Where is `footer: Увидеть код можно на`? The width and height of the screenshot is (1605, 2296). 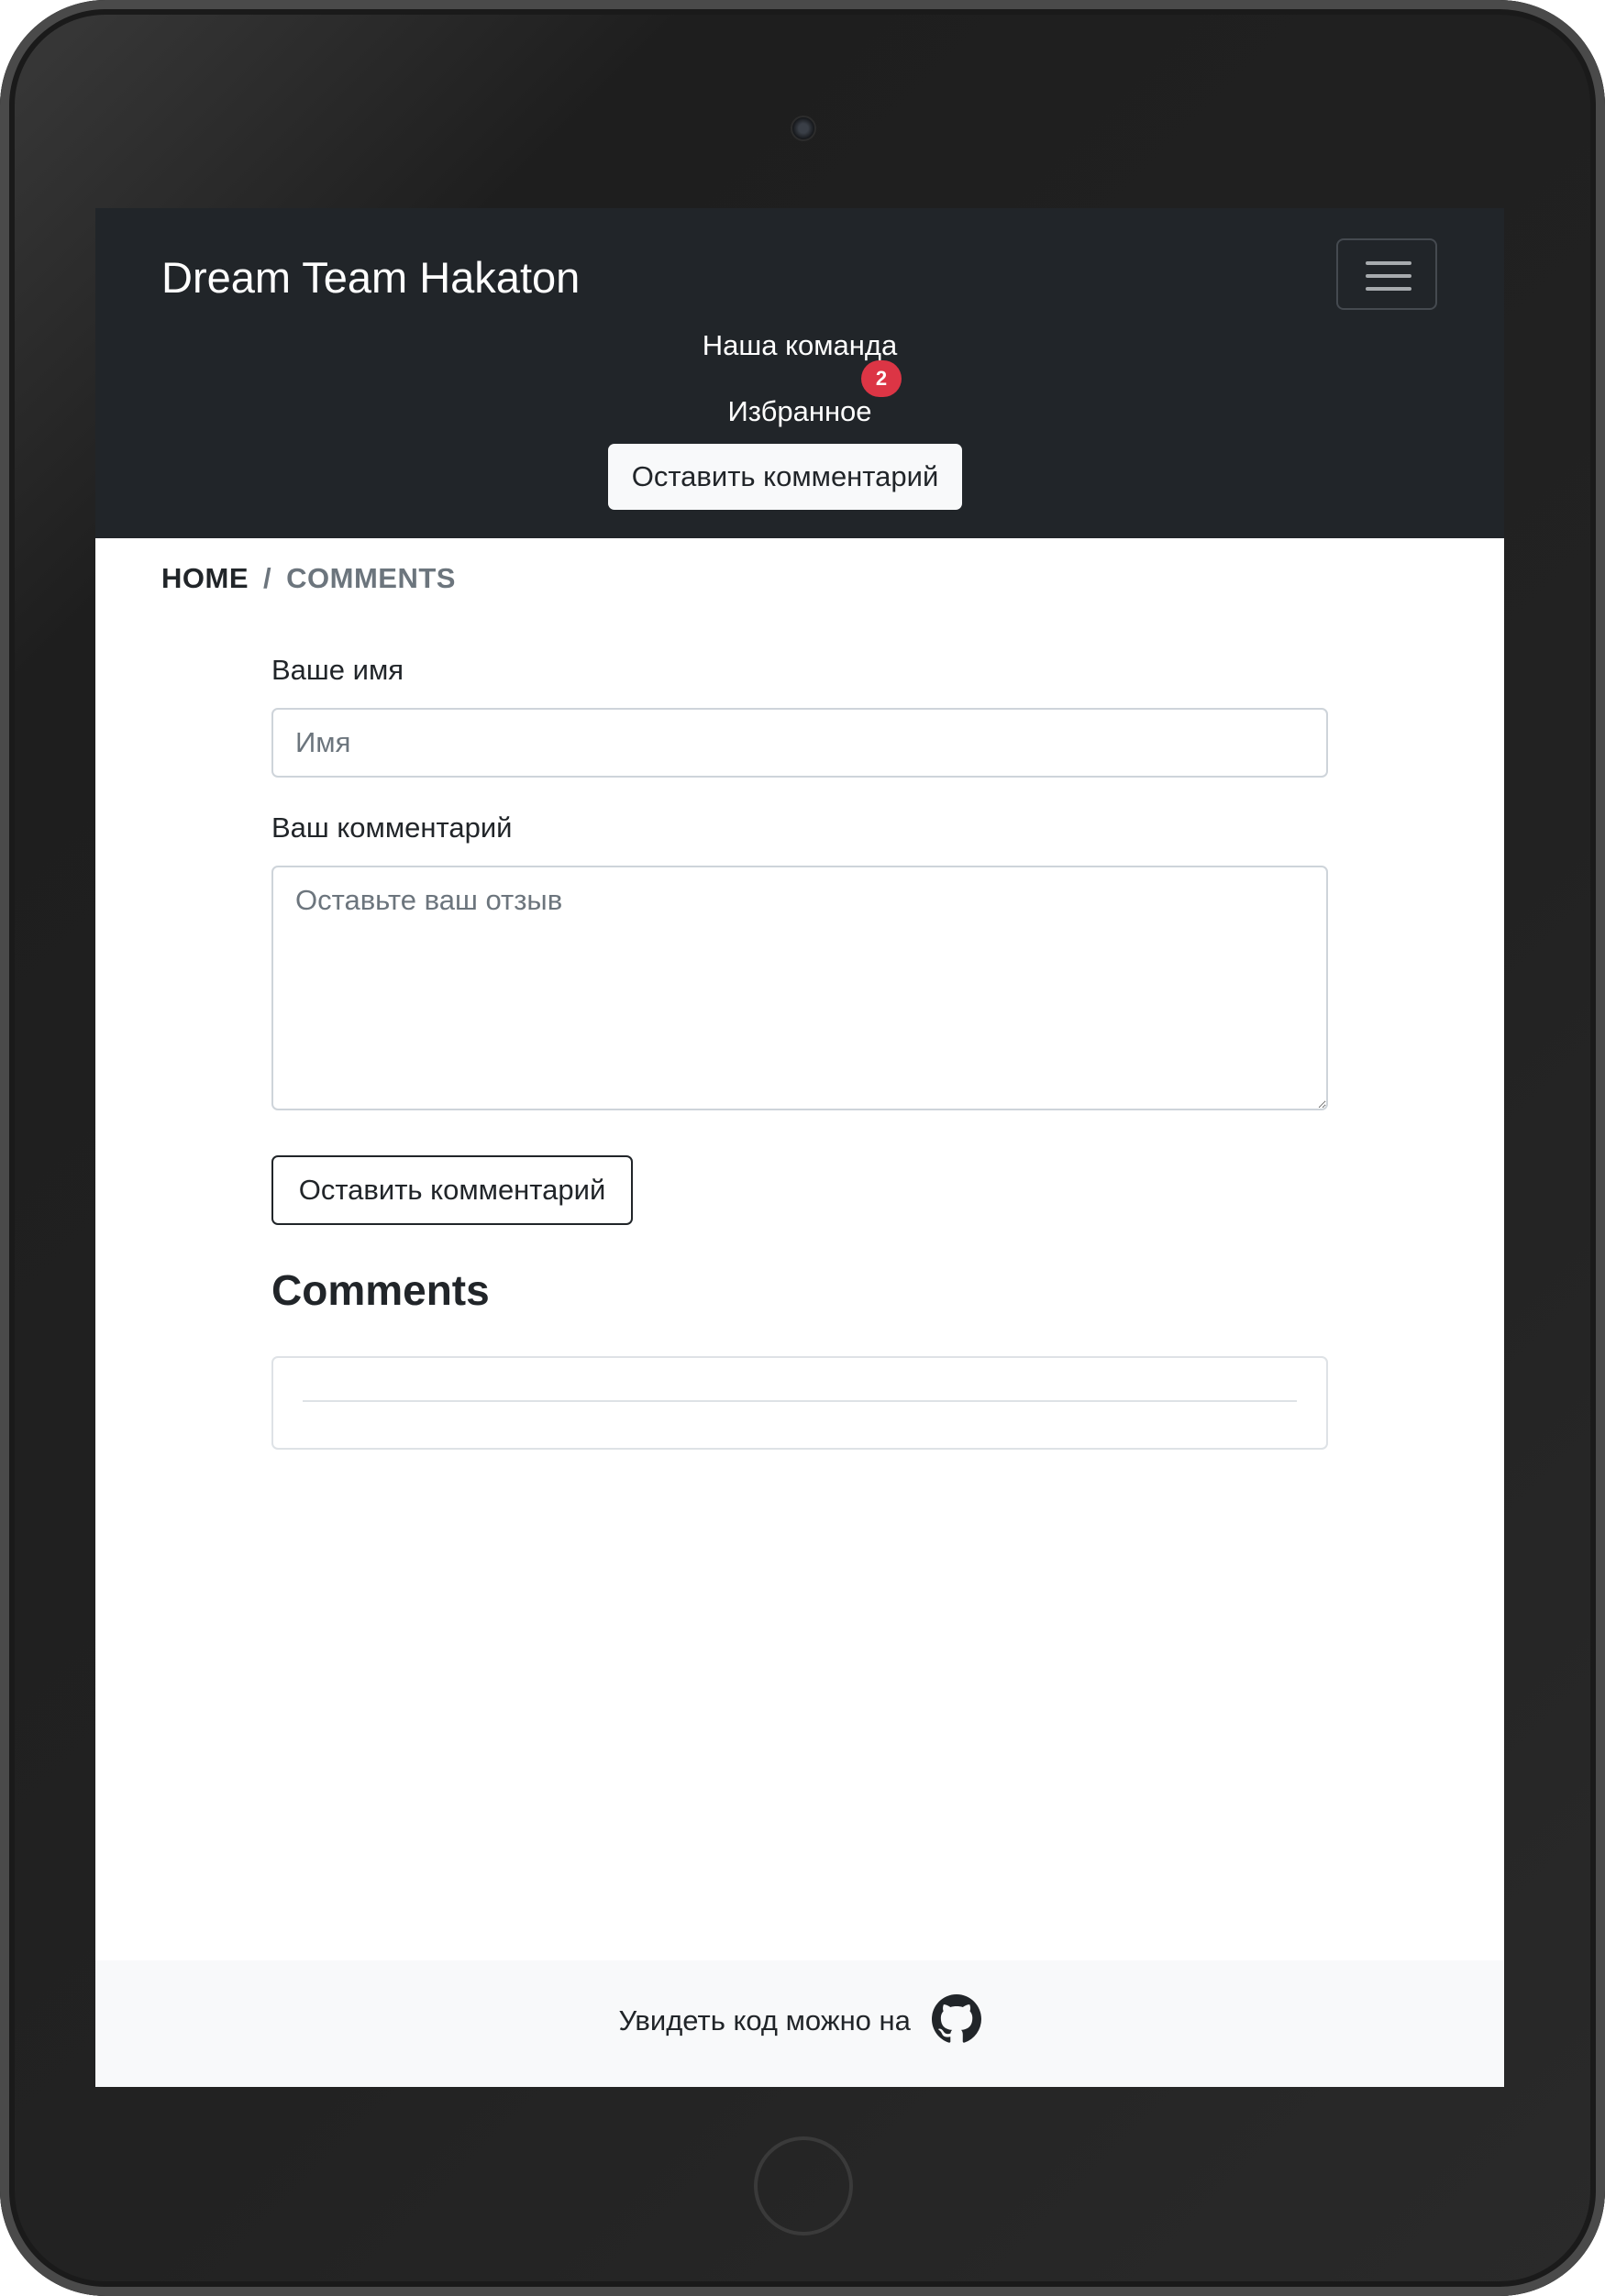 footer: Увидеть код можно на is located at coordinates (799, 2023).